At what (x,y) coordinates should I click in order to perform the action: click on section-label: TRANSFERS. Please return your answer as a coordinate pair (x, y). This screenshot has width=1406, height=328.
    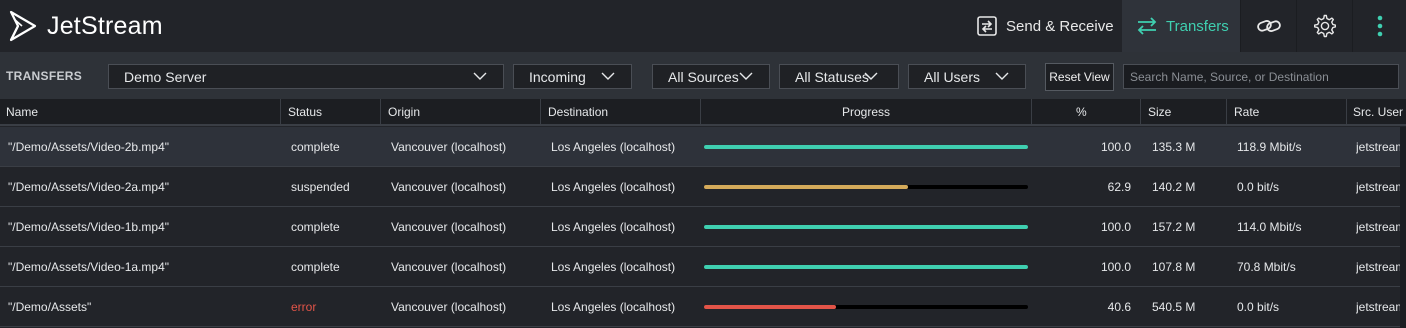
    Looking at the image, I should click on (44, 76).